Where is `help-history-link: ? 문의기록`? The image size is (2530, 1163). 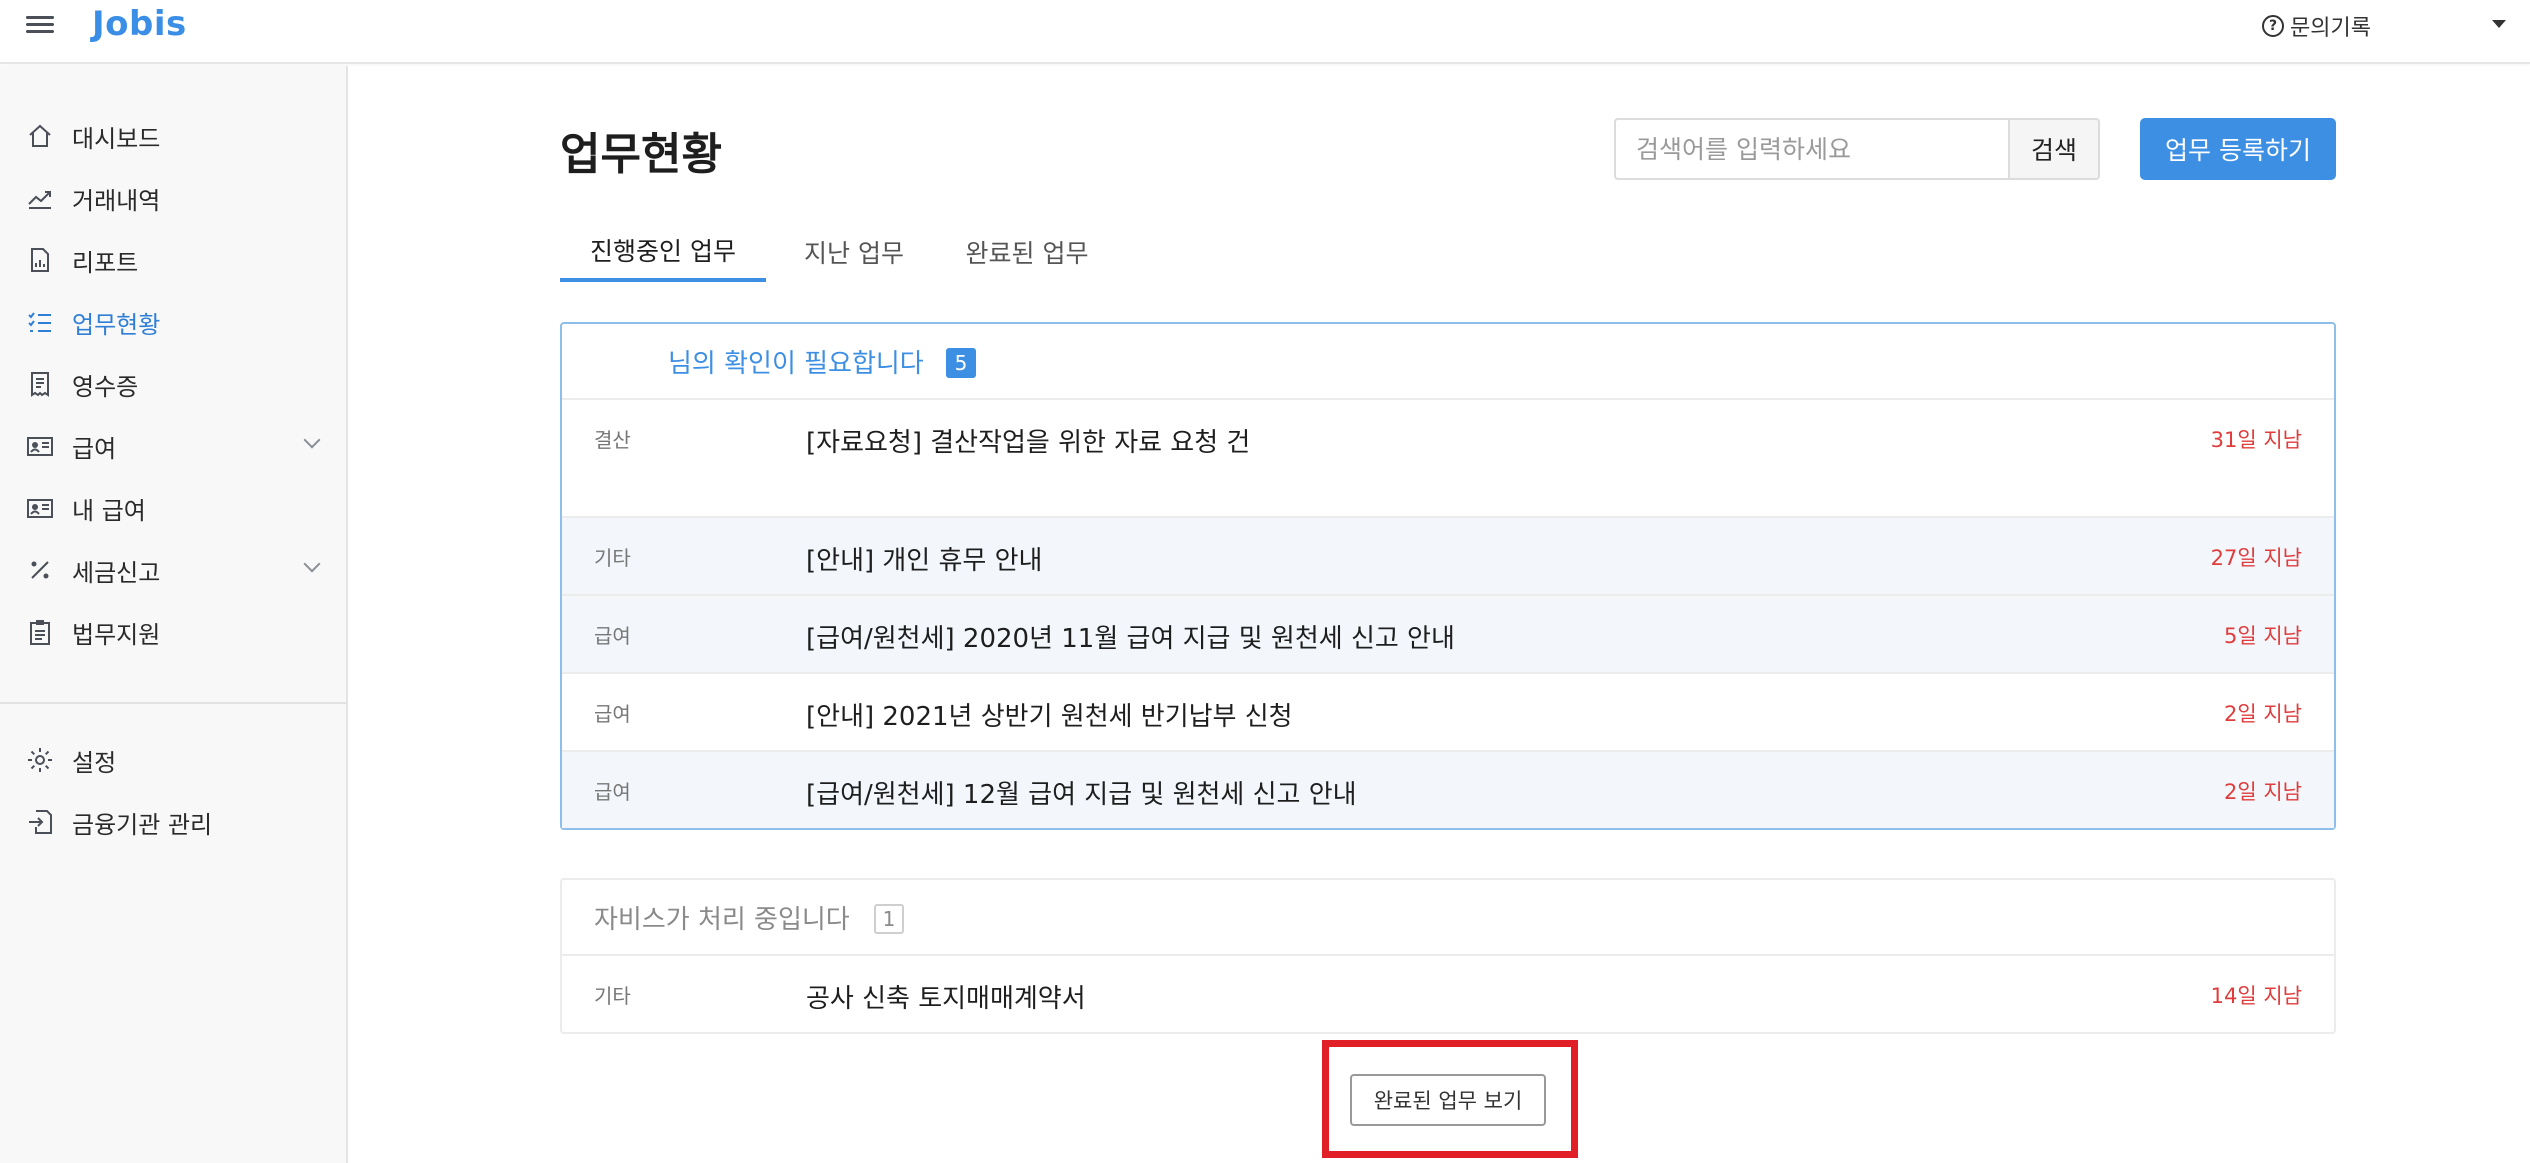 help-history-link: ? 문의기록 is located at coordinates (2316, 26).